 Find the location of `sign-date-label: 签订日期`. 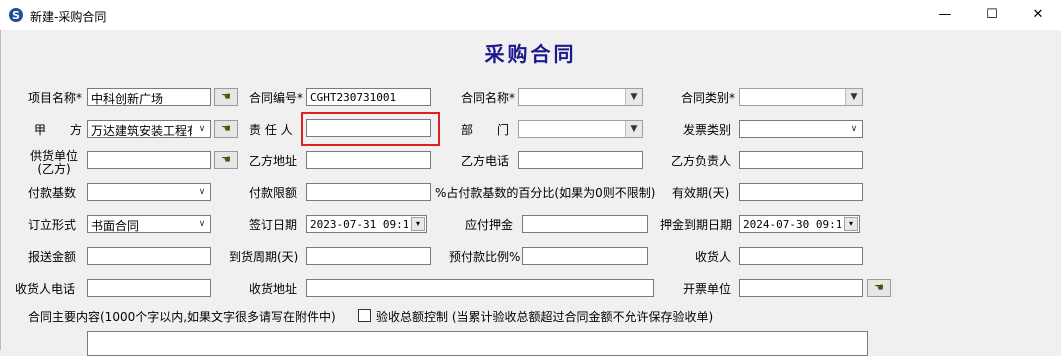

sign-date-label: 签订日期 is located at coordinates (273, 225).